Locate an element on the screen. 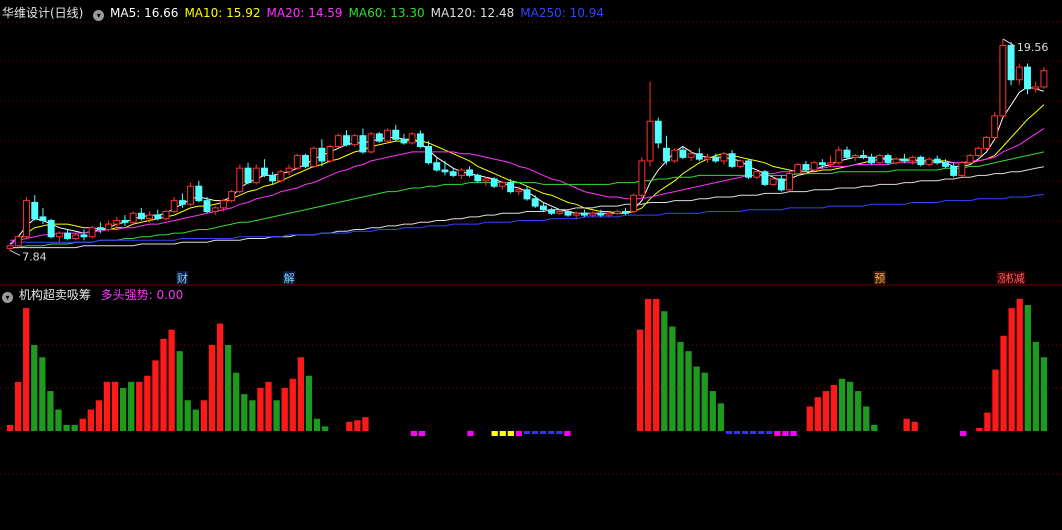 The width and height of the screenshot is (1062, 530). sub-collapse-toggle-icon: ▾ is located at coordinates (7, 297).